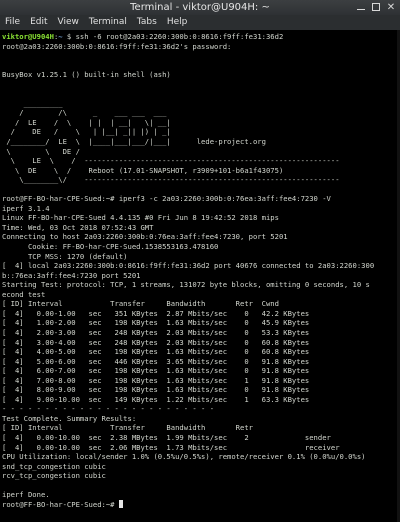  I want to click on minimize-icon, so click(361, 7).